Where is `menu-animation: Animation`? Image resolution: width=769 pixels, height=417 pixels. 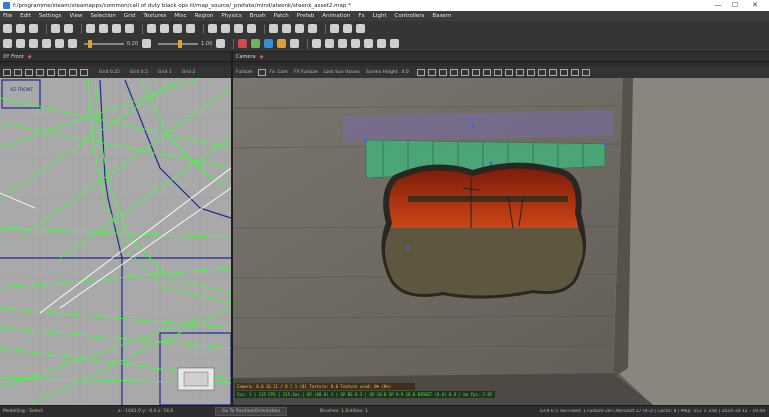 menu-animation: Animation is located at coordinates (336, 16).